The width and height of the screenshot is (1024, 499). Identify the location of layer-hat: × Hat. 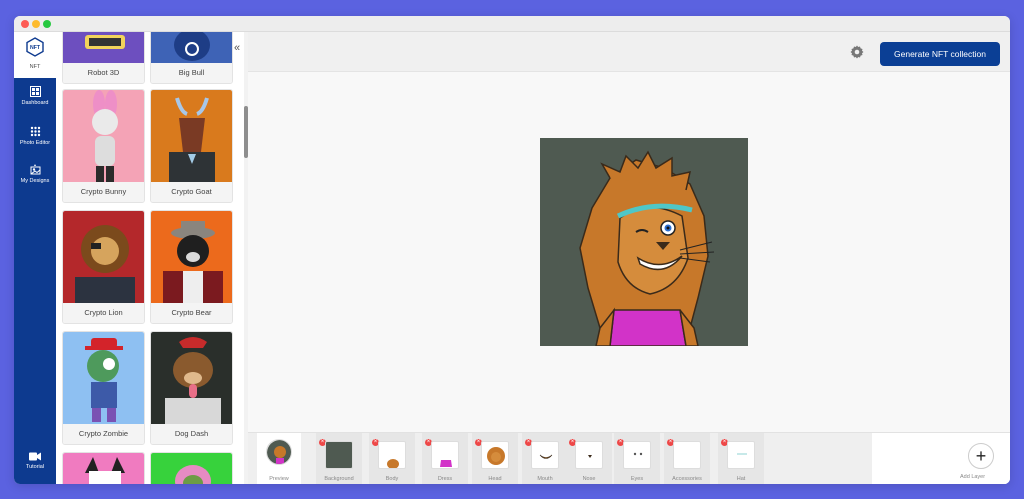
(741, 458).